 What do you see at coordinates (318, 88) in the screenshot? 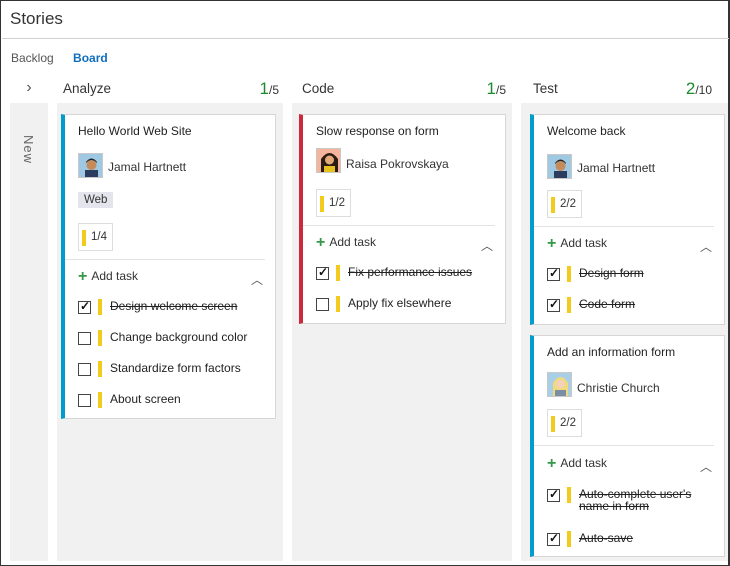
I see `column-name: Code` at bounding box center [318, 88].